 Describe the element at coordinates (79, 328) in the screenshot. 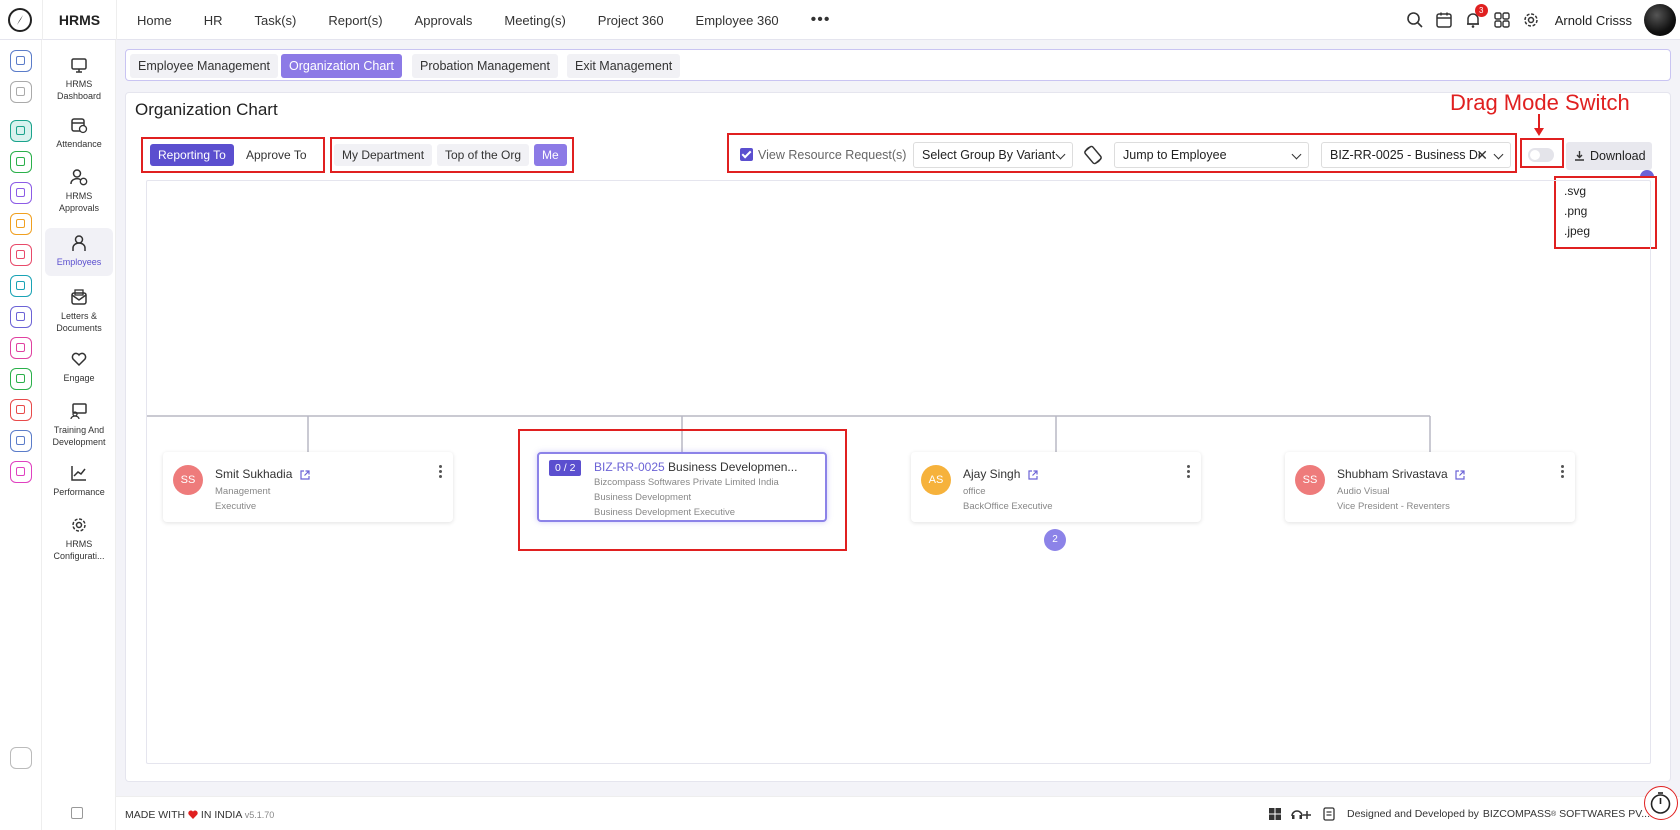

I see `sidebar-label: Documents` at that location.